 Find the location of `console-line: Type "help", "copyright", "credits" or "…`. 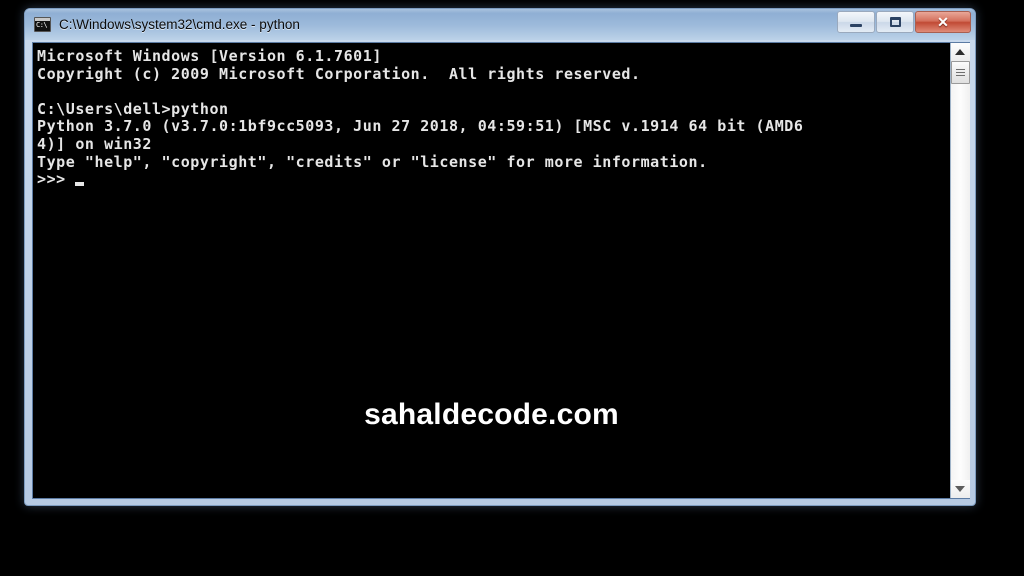

console-line: Type "help", "copyright", "credits" or "… is located at coordinates (372, 161).